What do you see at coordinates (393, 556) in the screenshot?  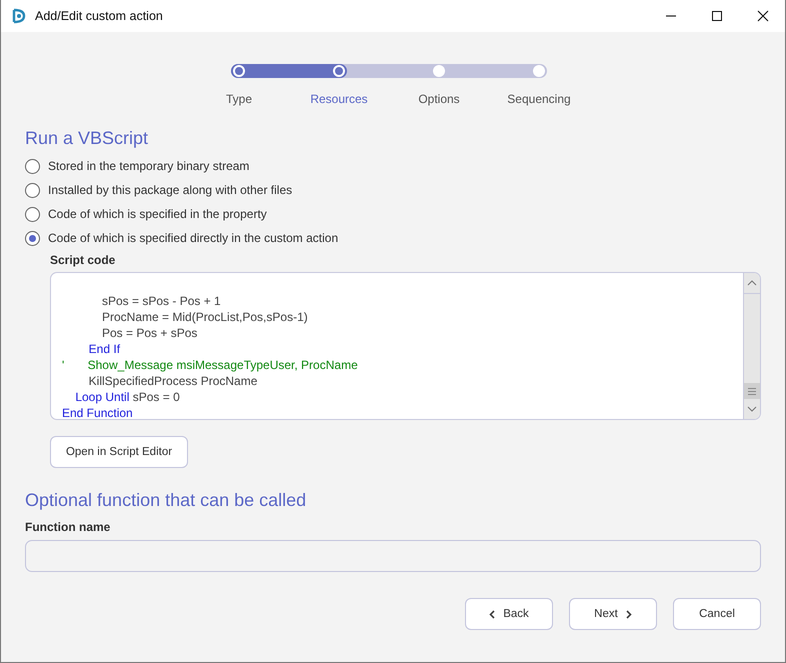 I see `function-name-field` at bounding box center [393, 556].